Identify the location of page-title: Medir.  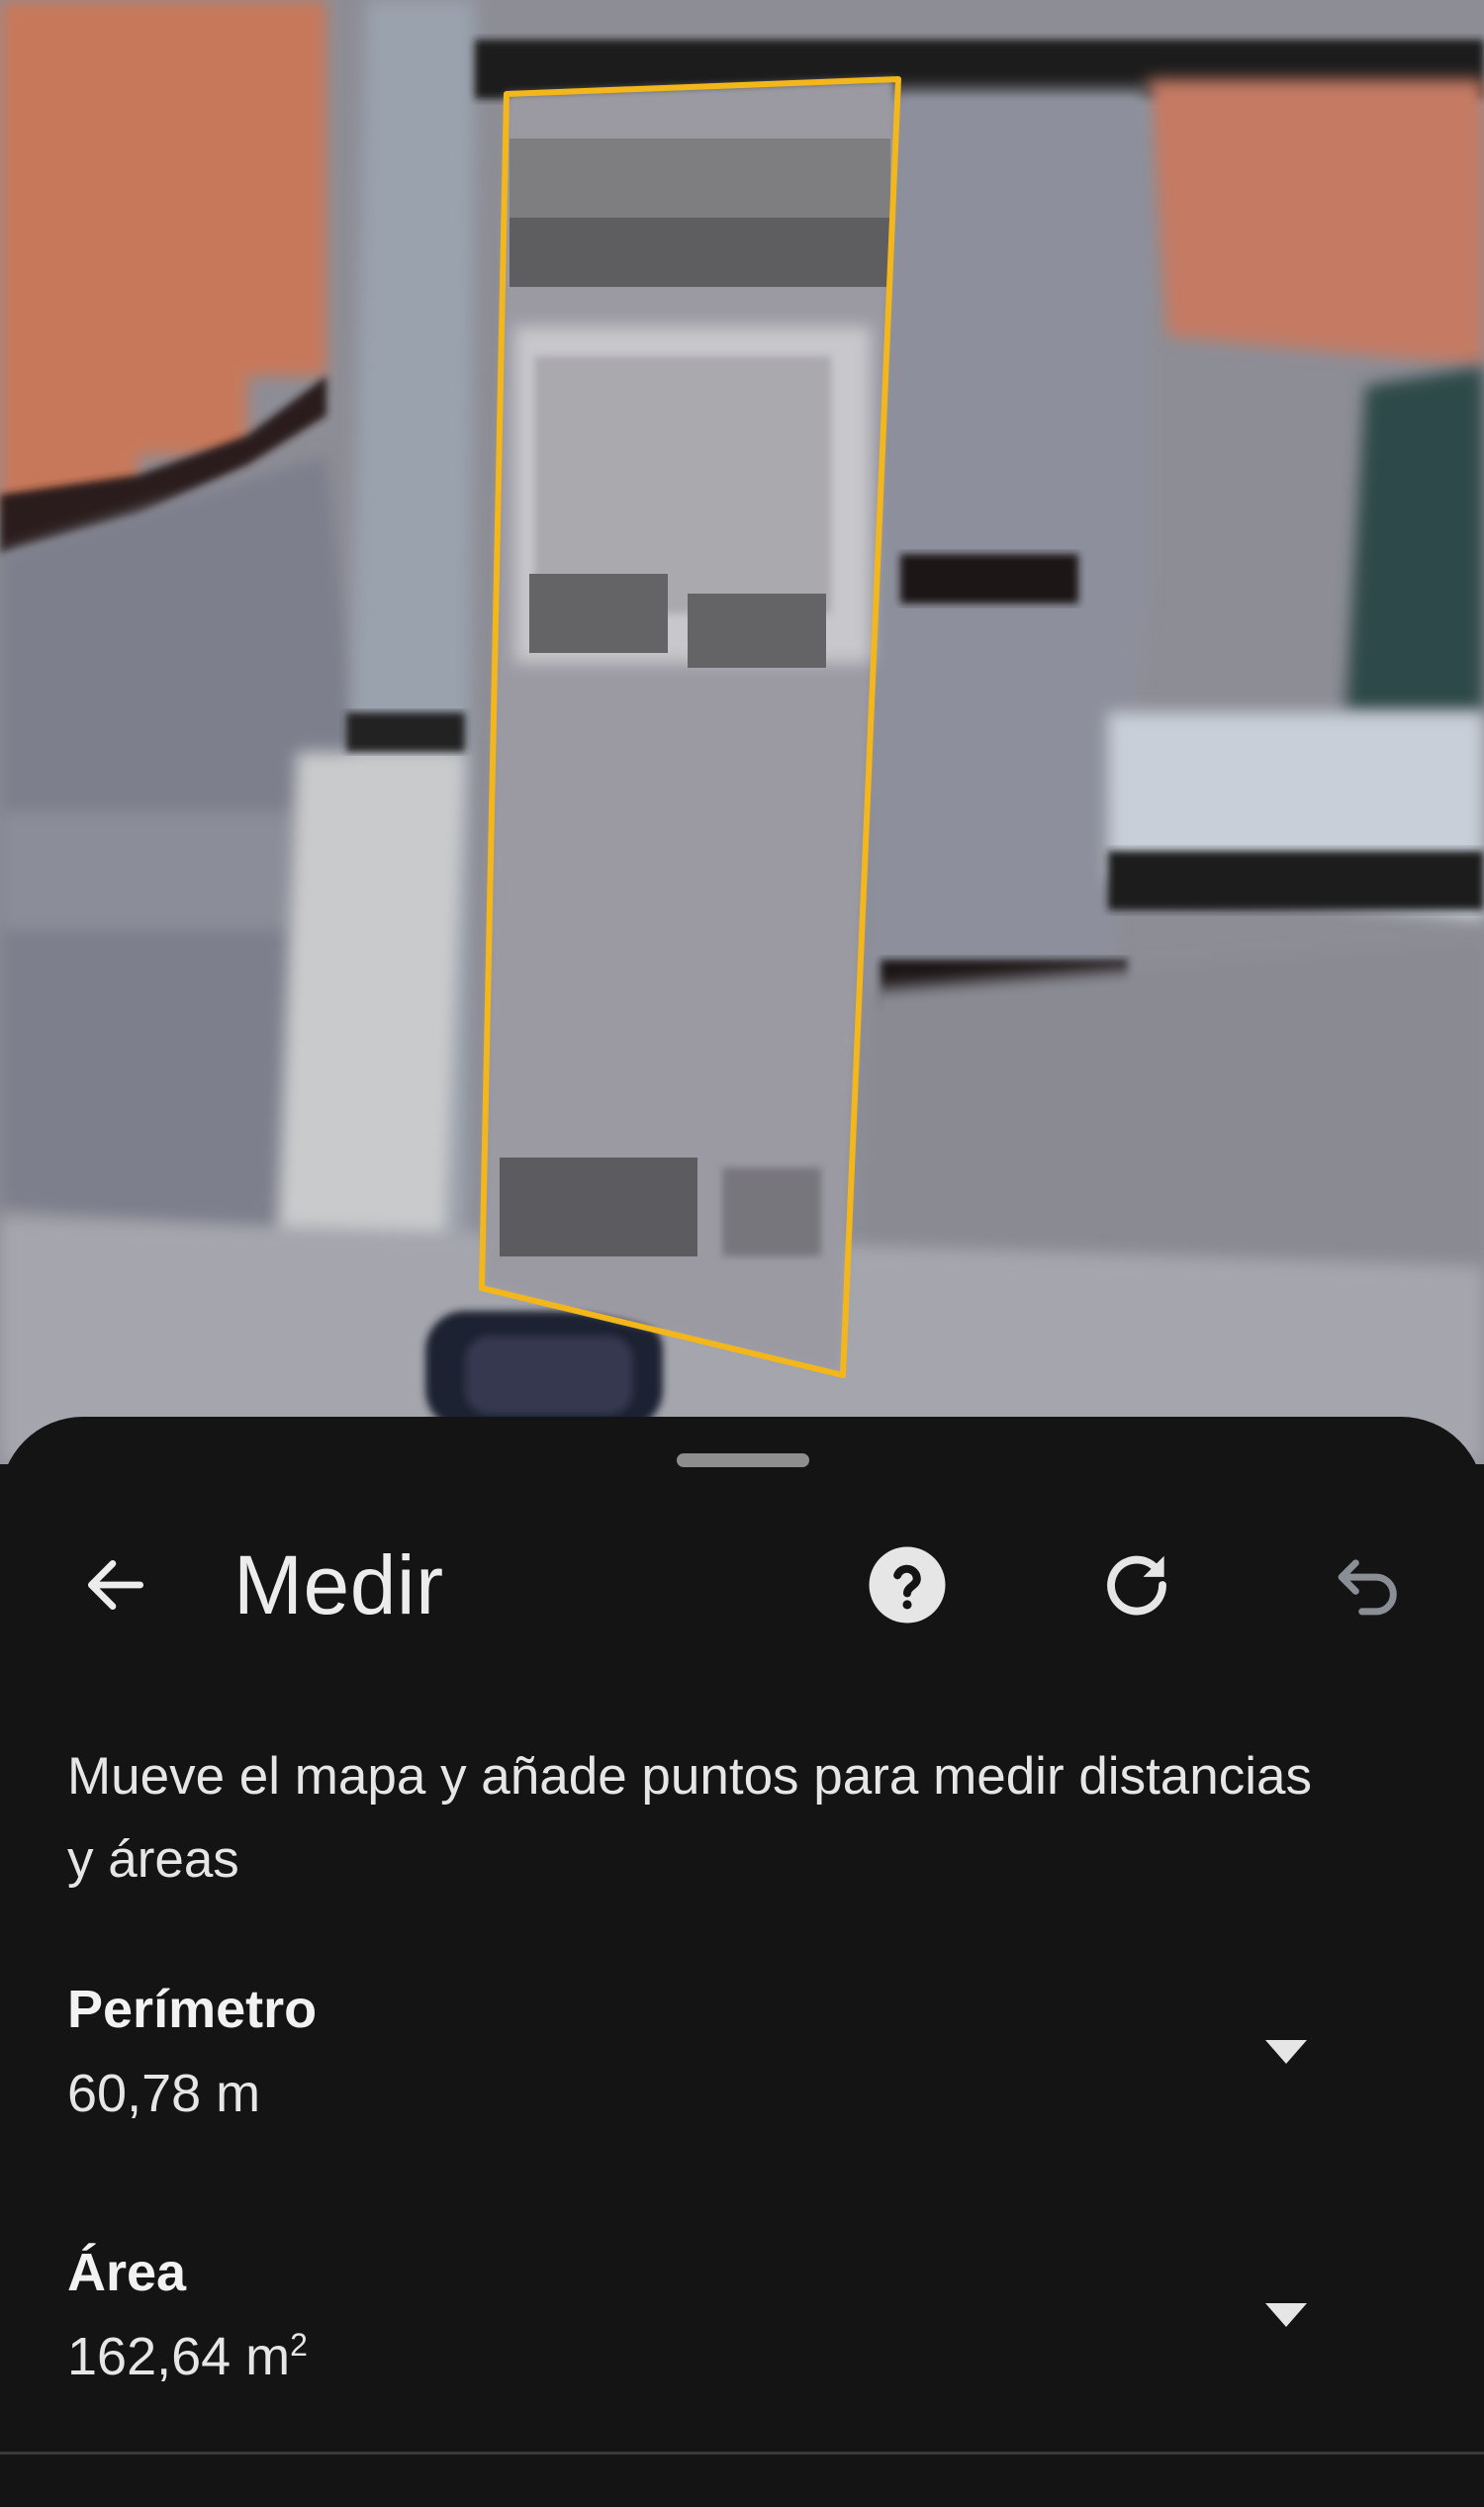
(338, 1584).